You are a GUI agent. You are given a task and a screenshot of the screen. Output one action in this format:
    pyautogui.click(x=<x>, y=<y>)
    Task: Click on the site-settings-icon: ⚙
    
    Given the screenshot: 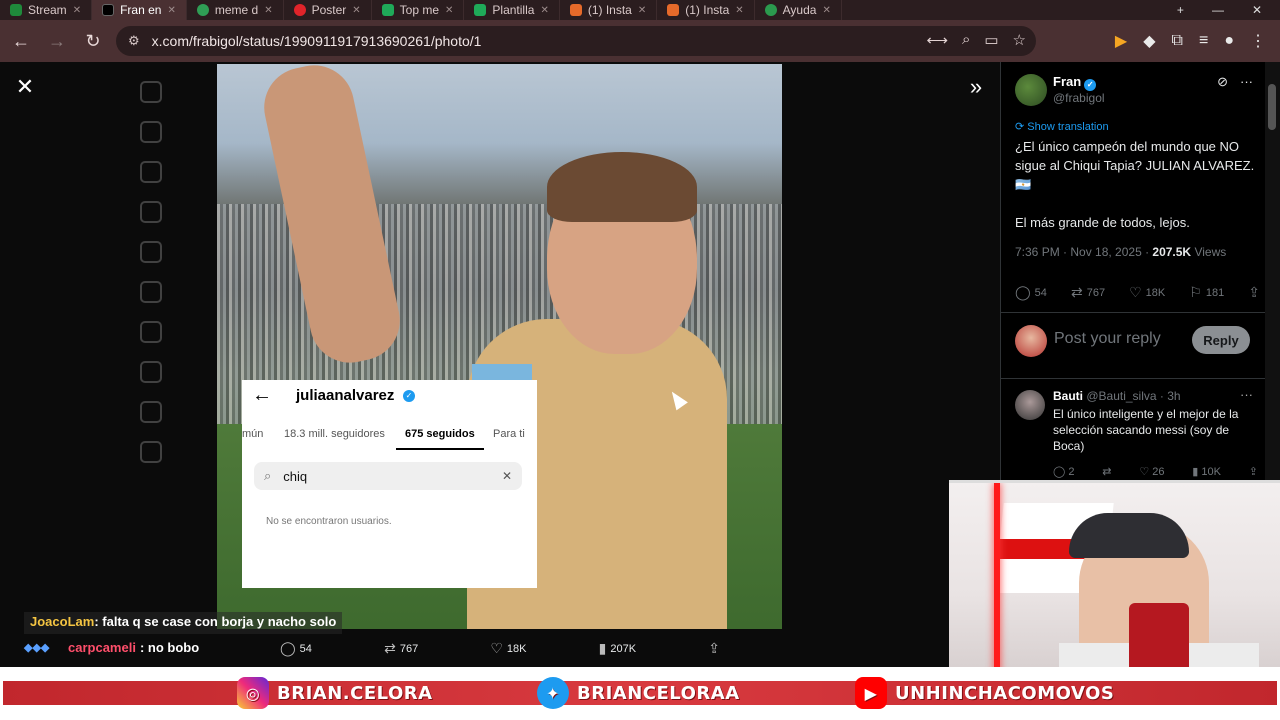 What is the action you would take?
    pyautogui.click(x=134, y=41)
    